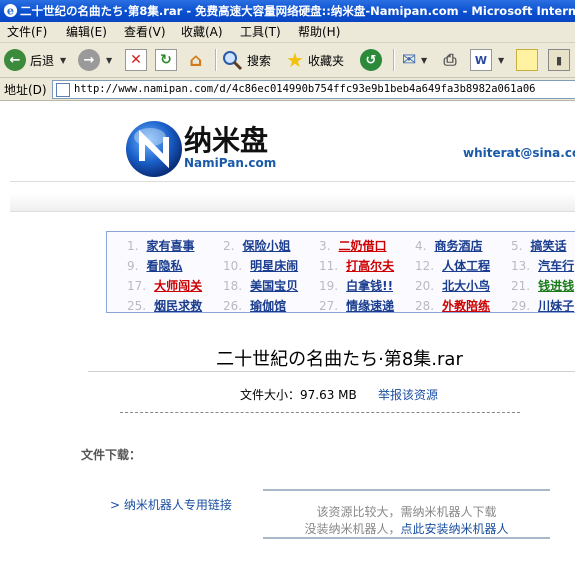 The image size is (575, 564). What do you see at coordinates (111, 455) in the screenshot?
I see `download-label: 文件下载：` at bounding box center [111, 455].